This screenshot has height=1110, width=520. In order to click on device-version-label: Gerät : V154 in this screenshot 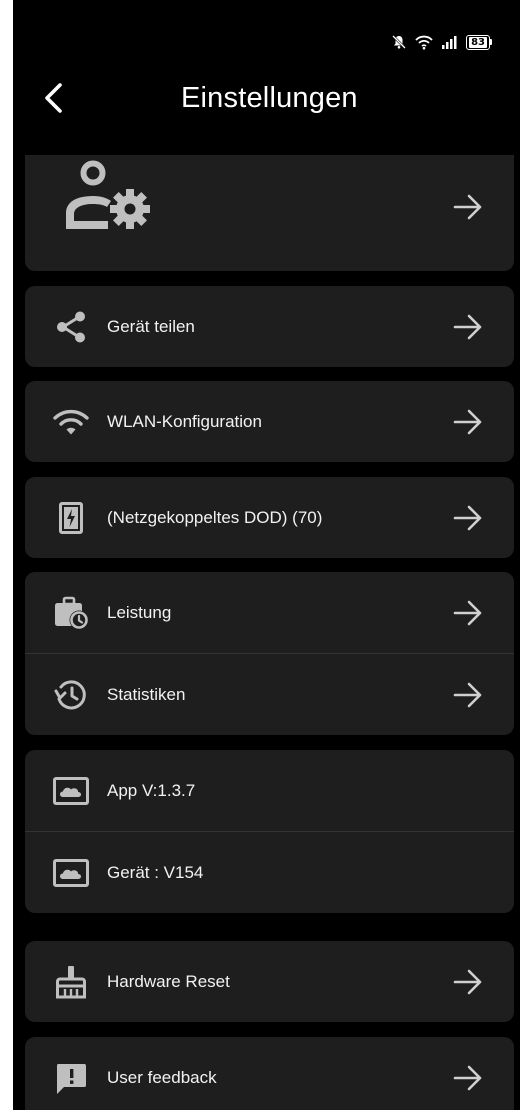, I will do `click(155, 872)`.